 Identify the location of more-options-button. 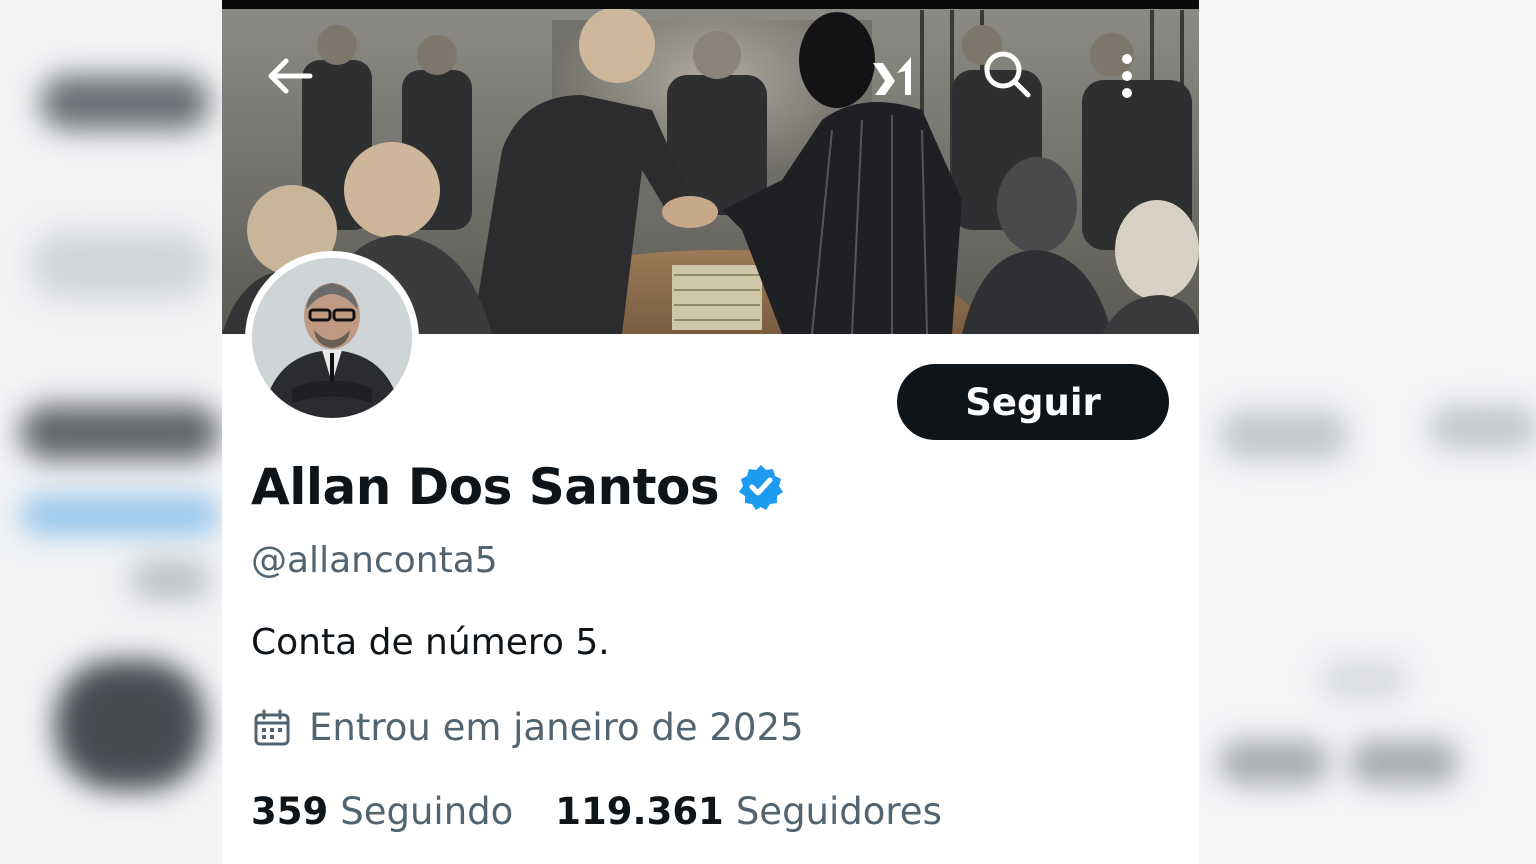
(1127, 76).